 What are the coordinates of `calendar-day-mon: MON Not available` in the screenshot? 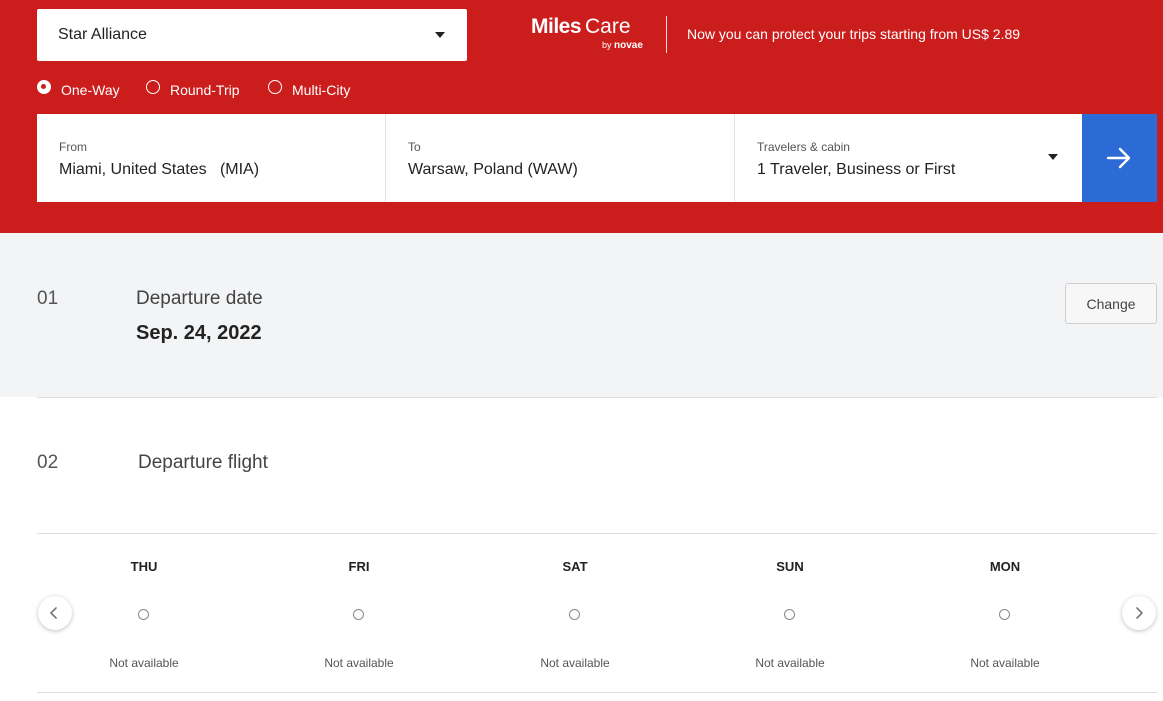 It's located at (1005, 613).